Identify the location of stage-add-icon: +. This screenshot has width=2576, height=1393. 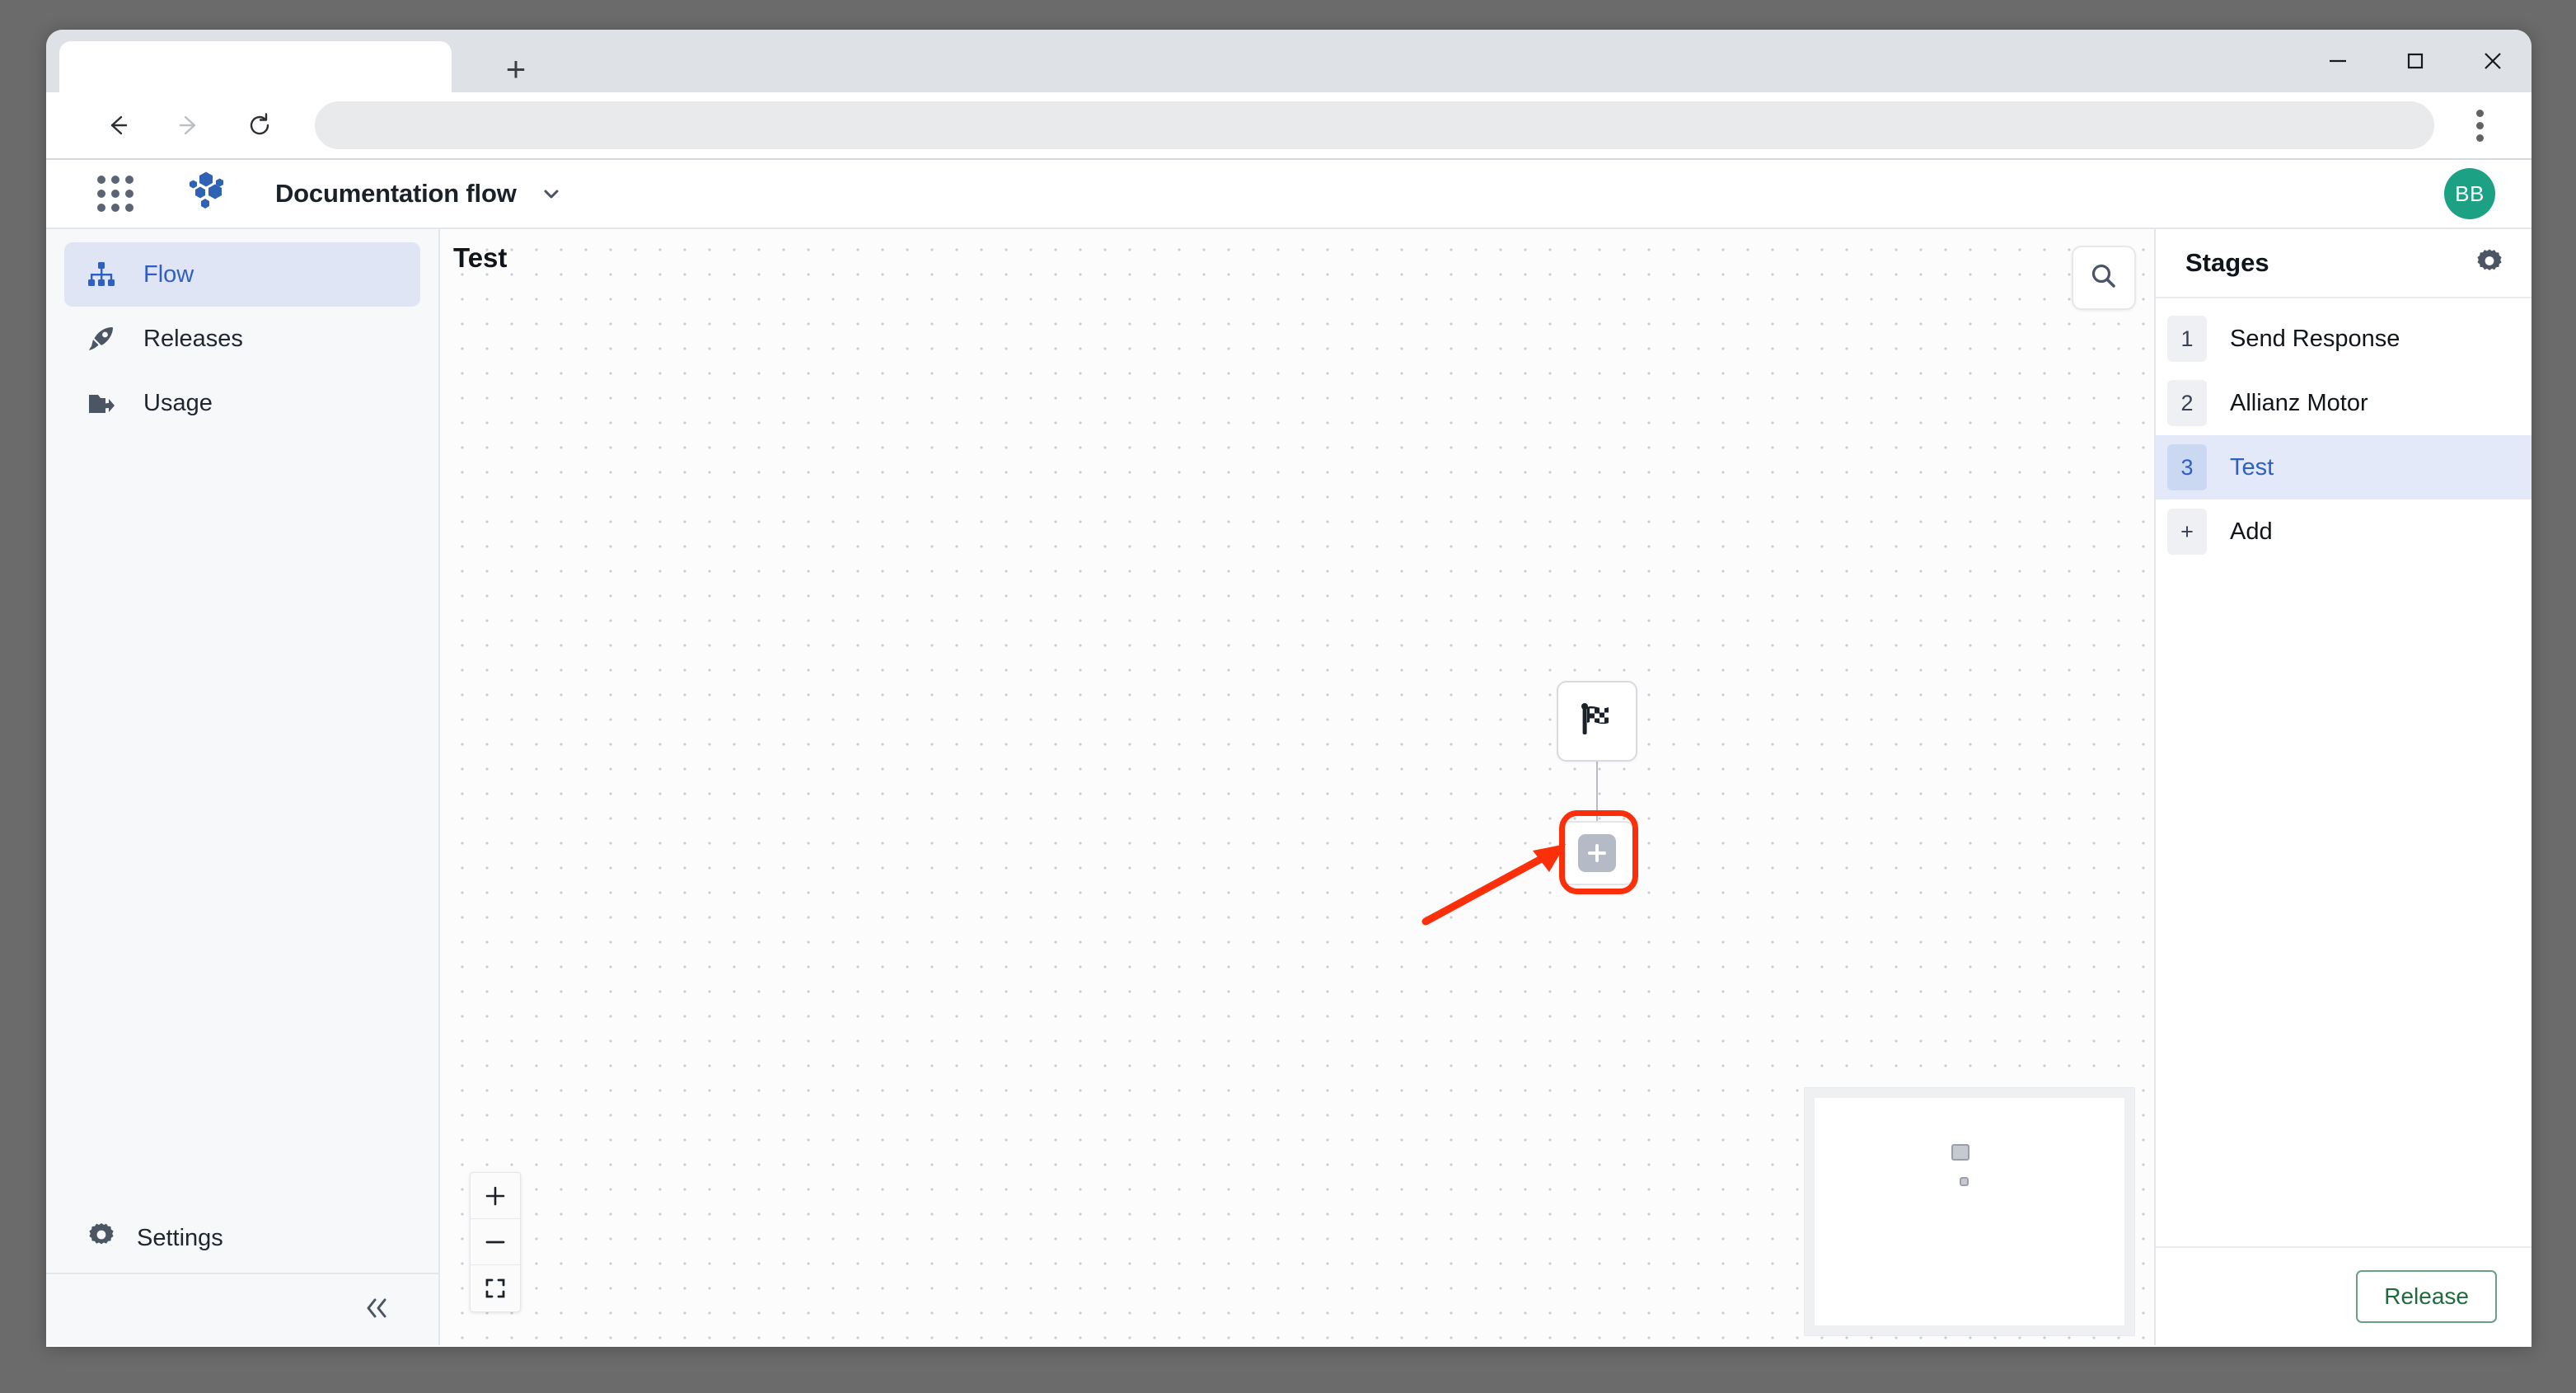
(2187, 532).